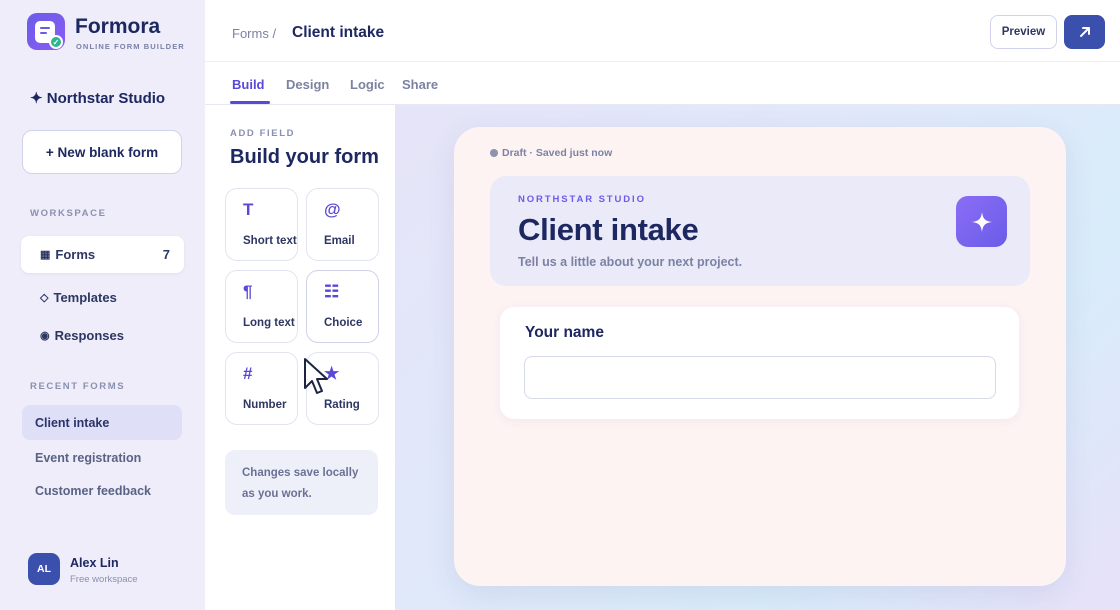  What do you see at coordinates (332, 291) in the screenshot?
I see `list-icon: ☷` at bounding box center [332, 291].